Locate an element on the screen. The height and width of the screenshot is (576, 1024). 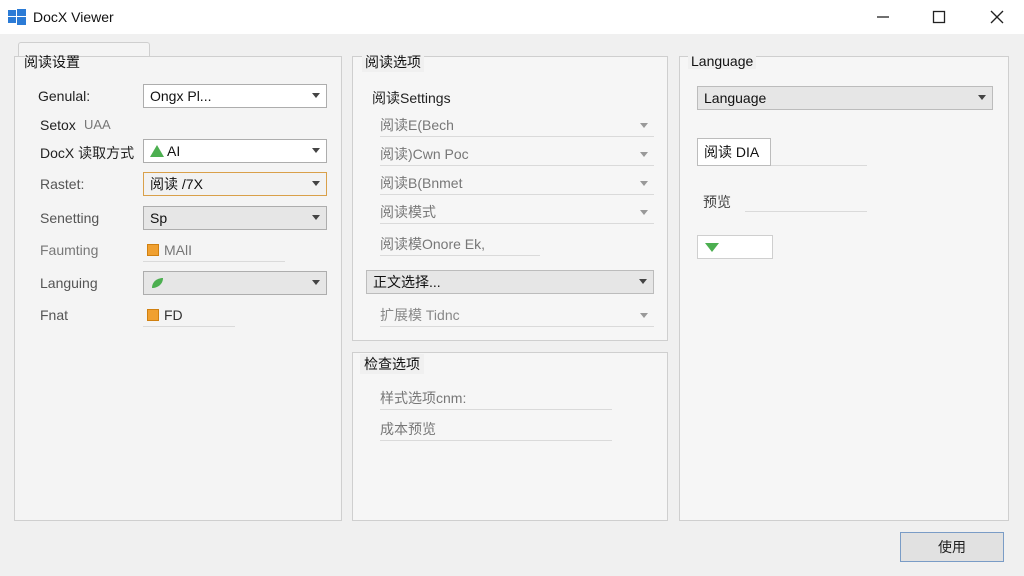
left-row-combo-3: 阅读 /7X is located at coordinates (235, 184).